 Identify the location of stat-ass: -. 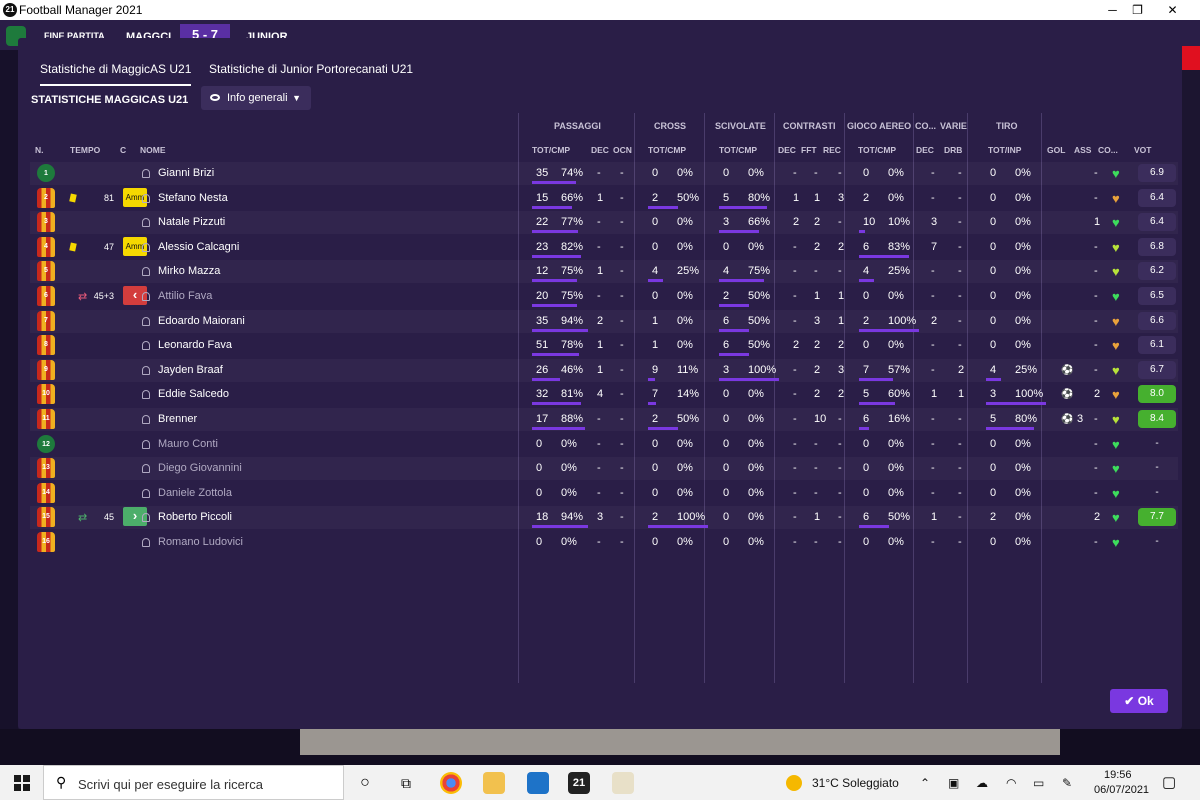
(1096, 246).